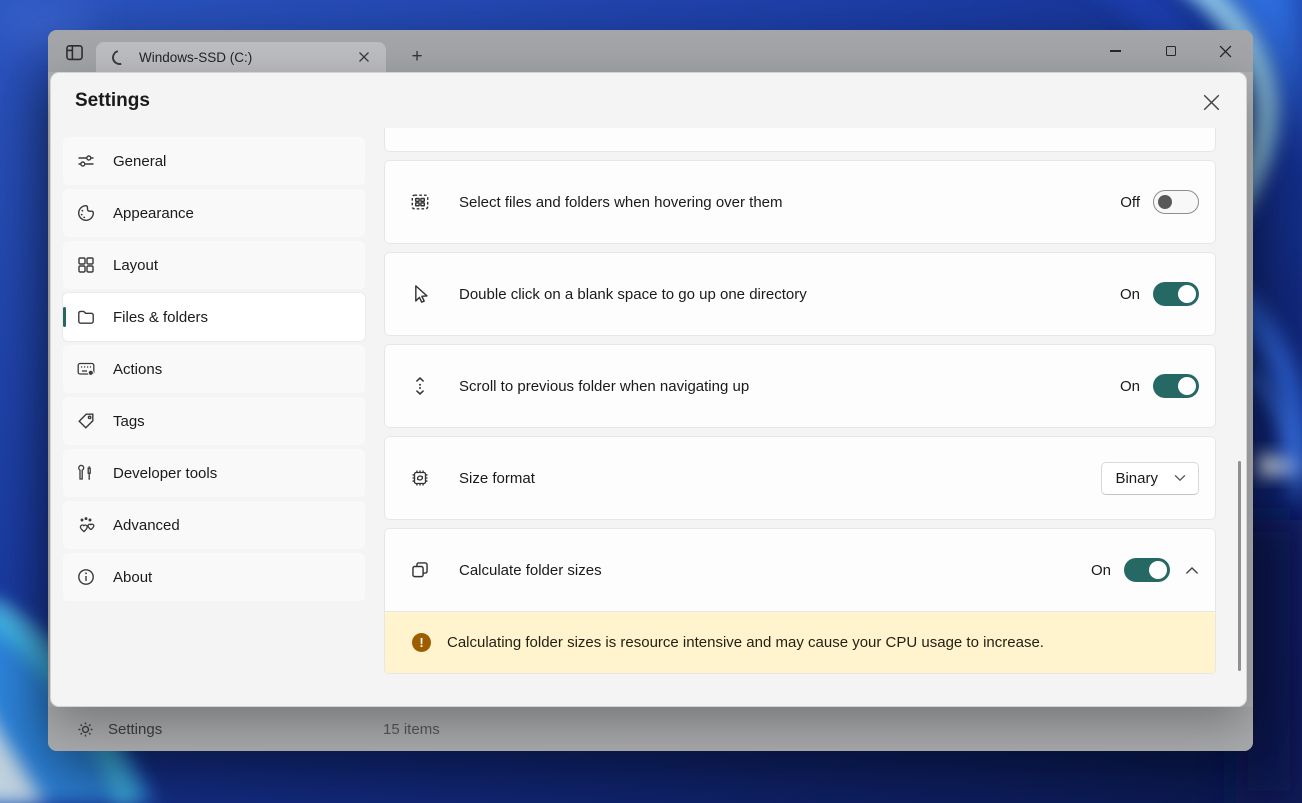  Describe the element at coordinates (1176, 202) in the screenshot. I see `hover-select-toggle` at that location.